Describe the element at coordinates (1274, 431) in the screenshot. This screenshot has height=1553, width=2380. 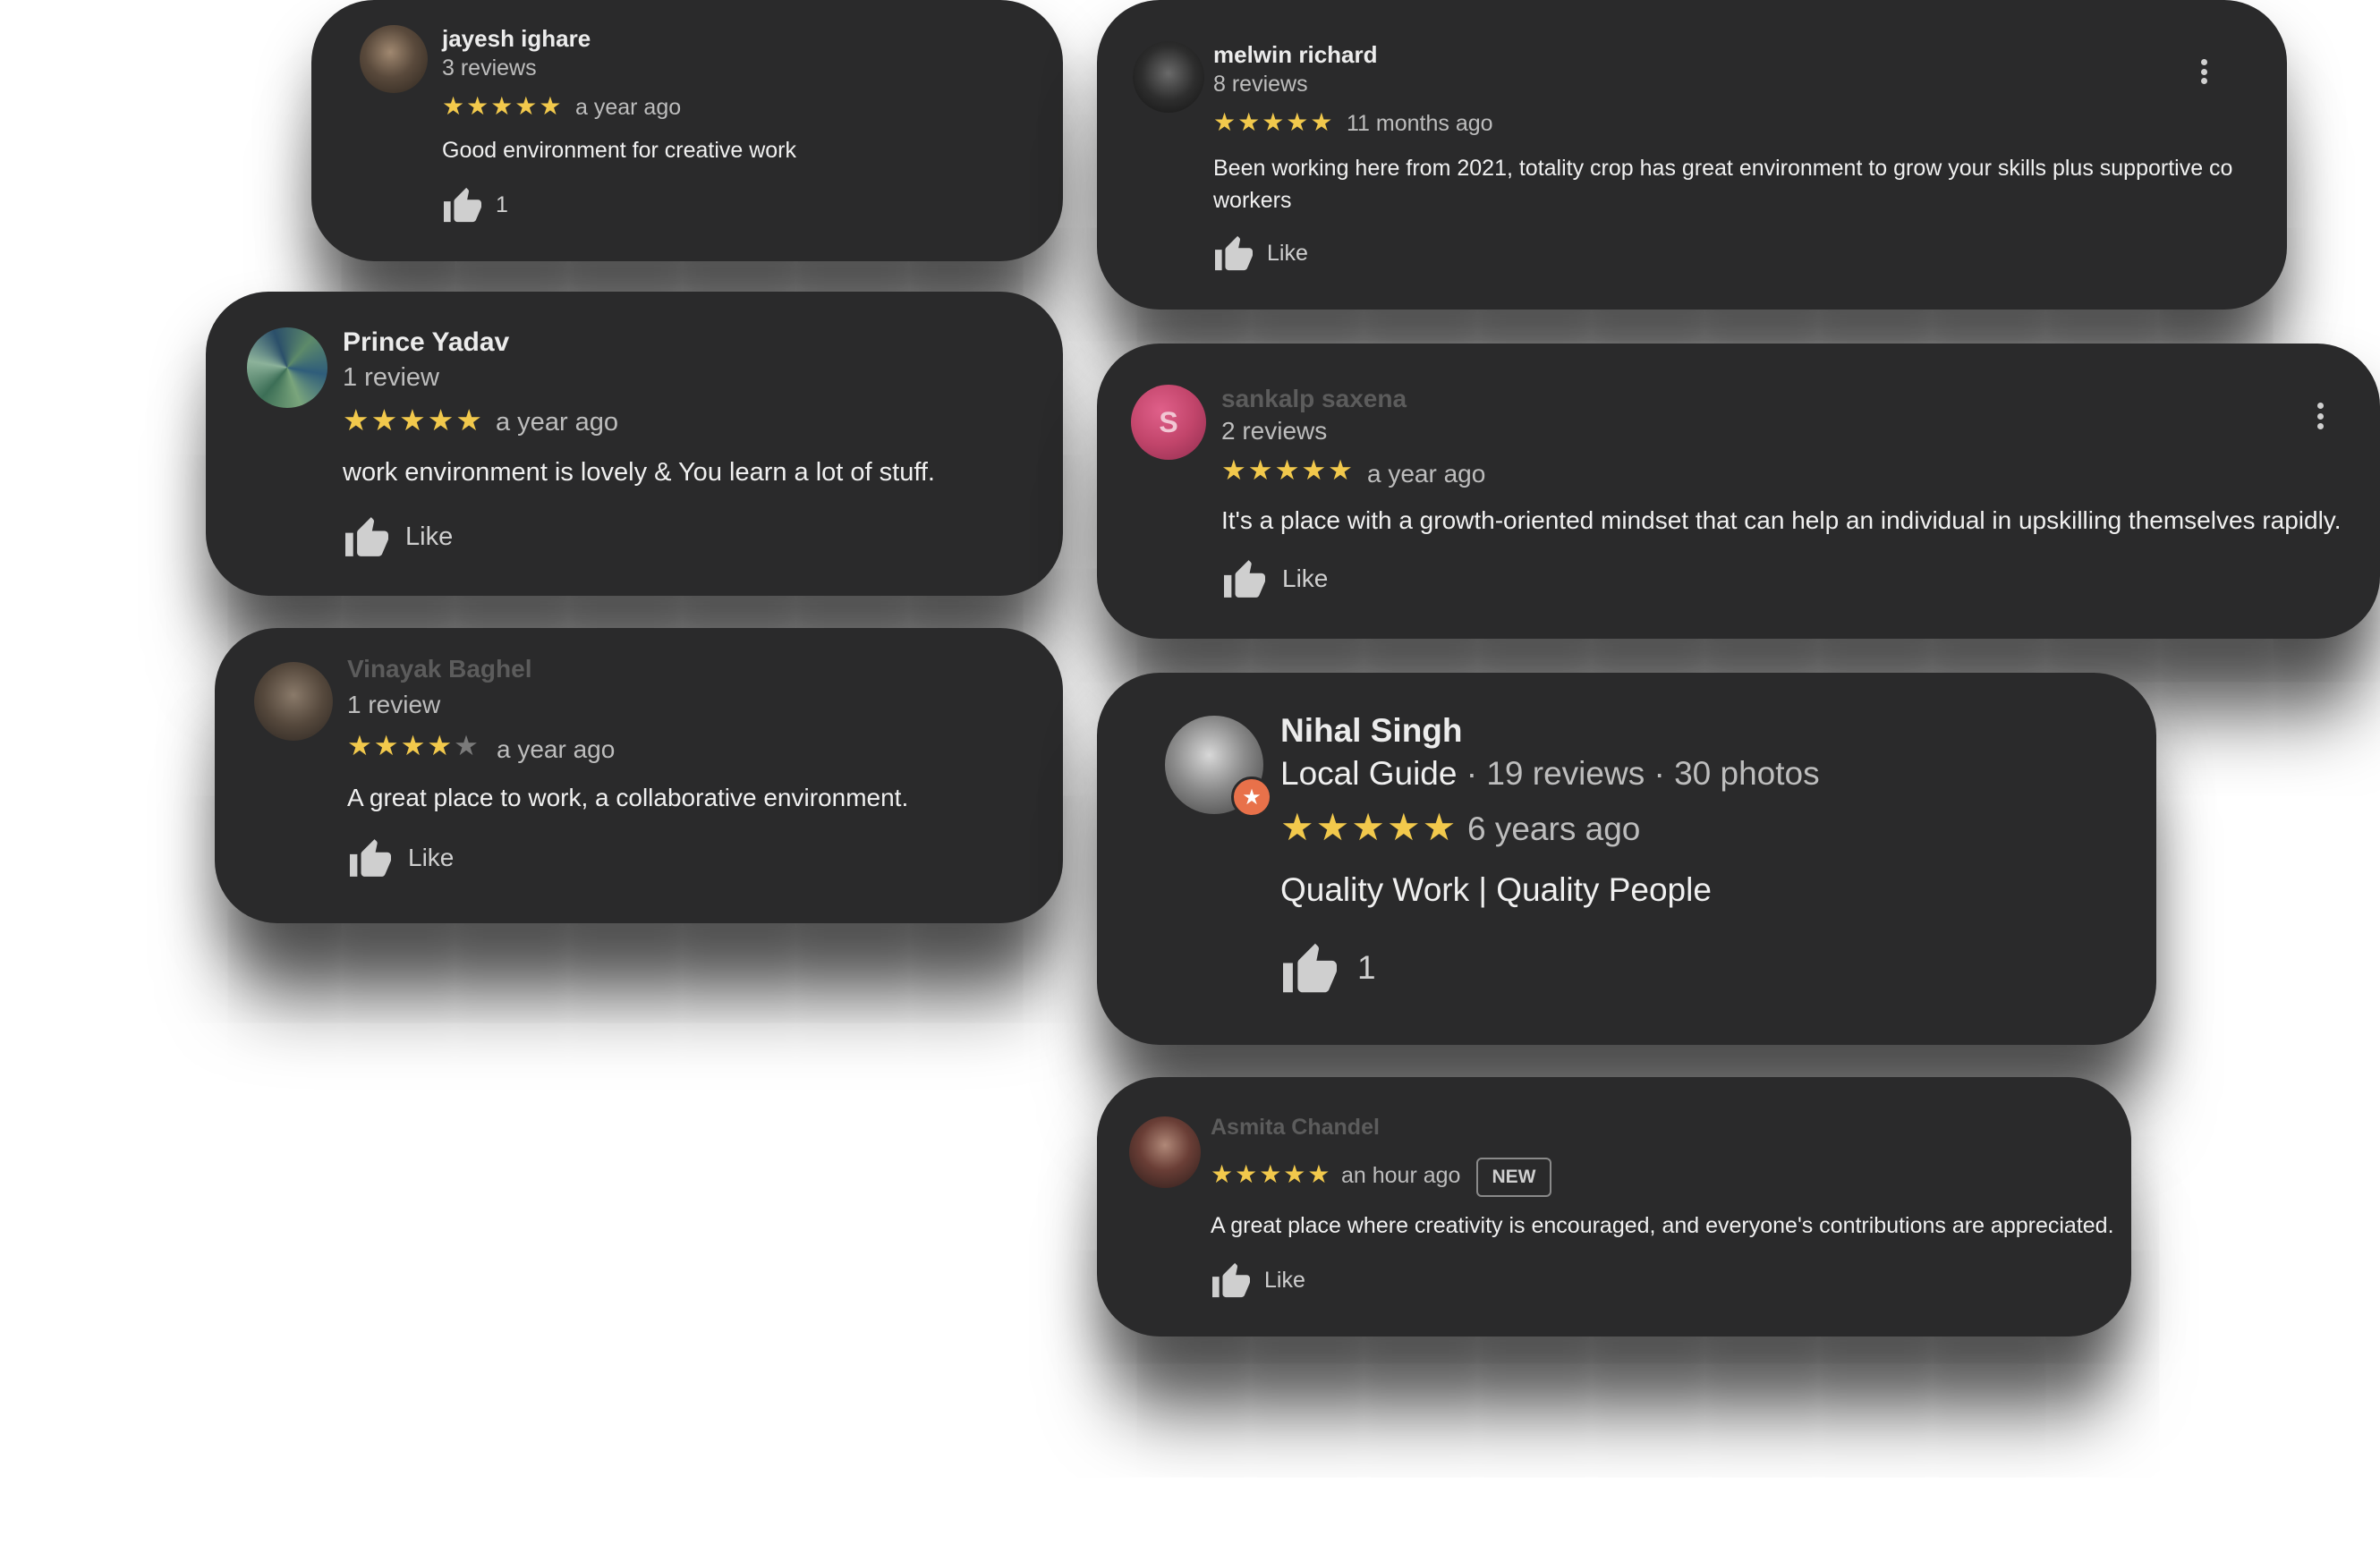
I see `review-count: 2 reviews` at that location.